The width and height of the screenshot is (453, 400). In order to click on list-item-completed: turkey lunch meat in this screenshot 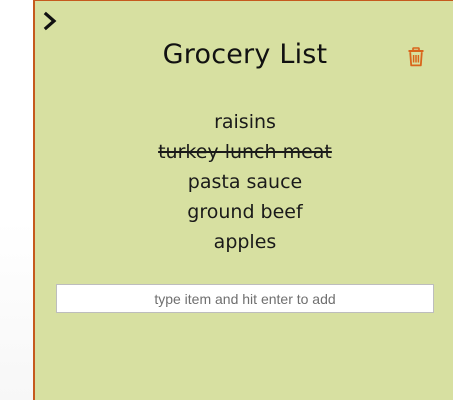, I will do `click(244, 152)`.